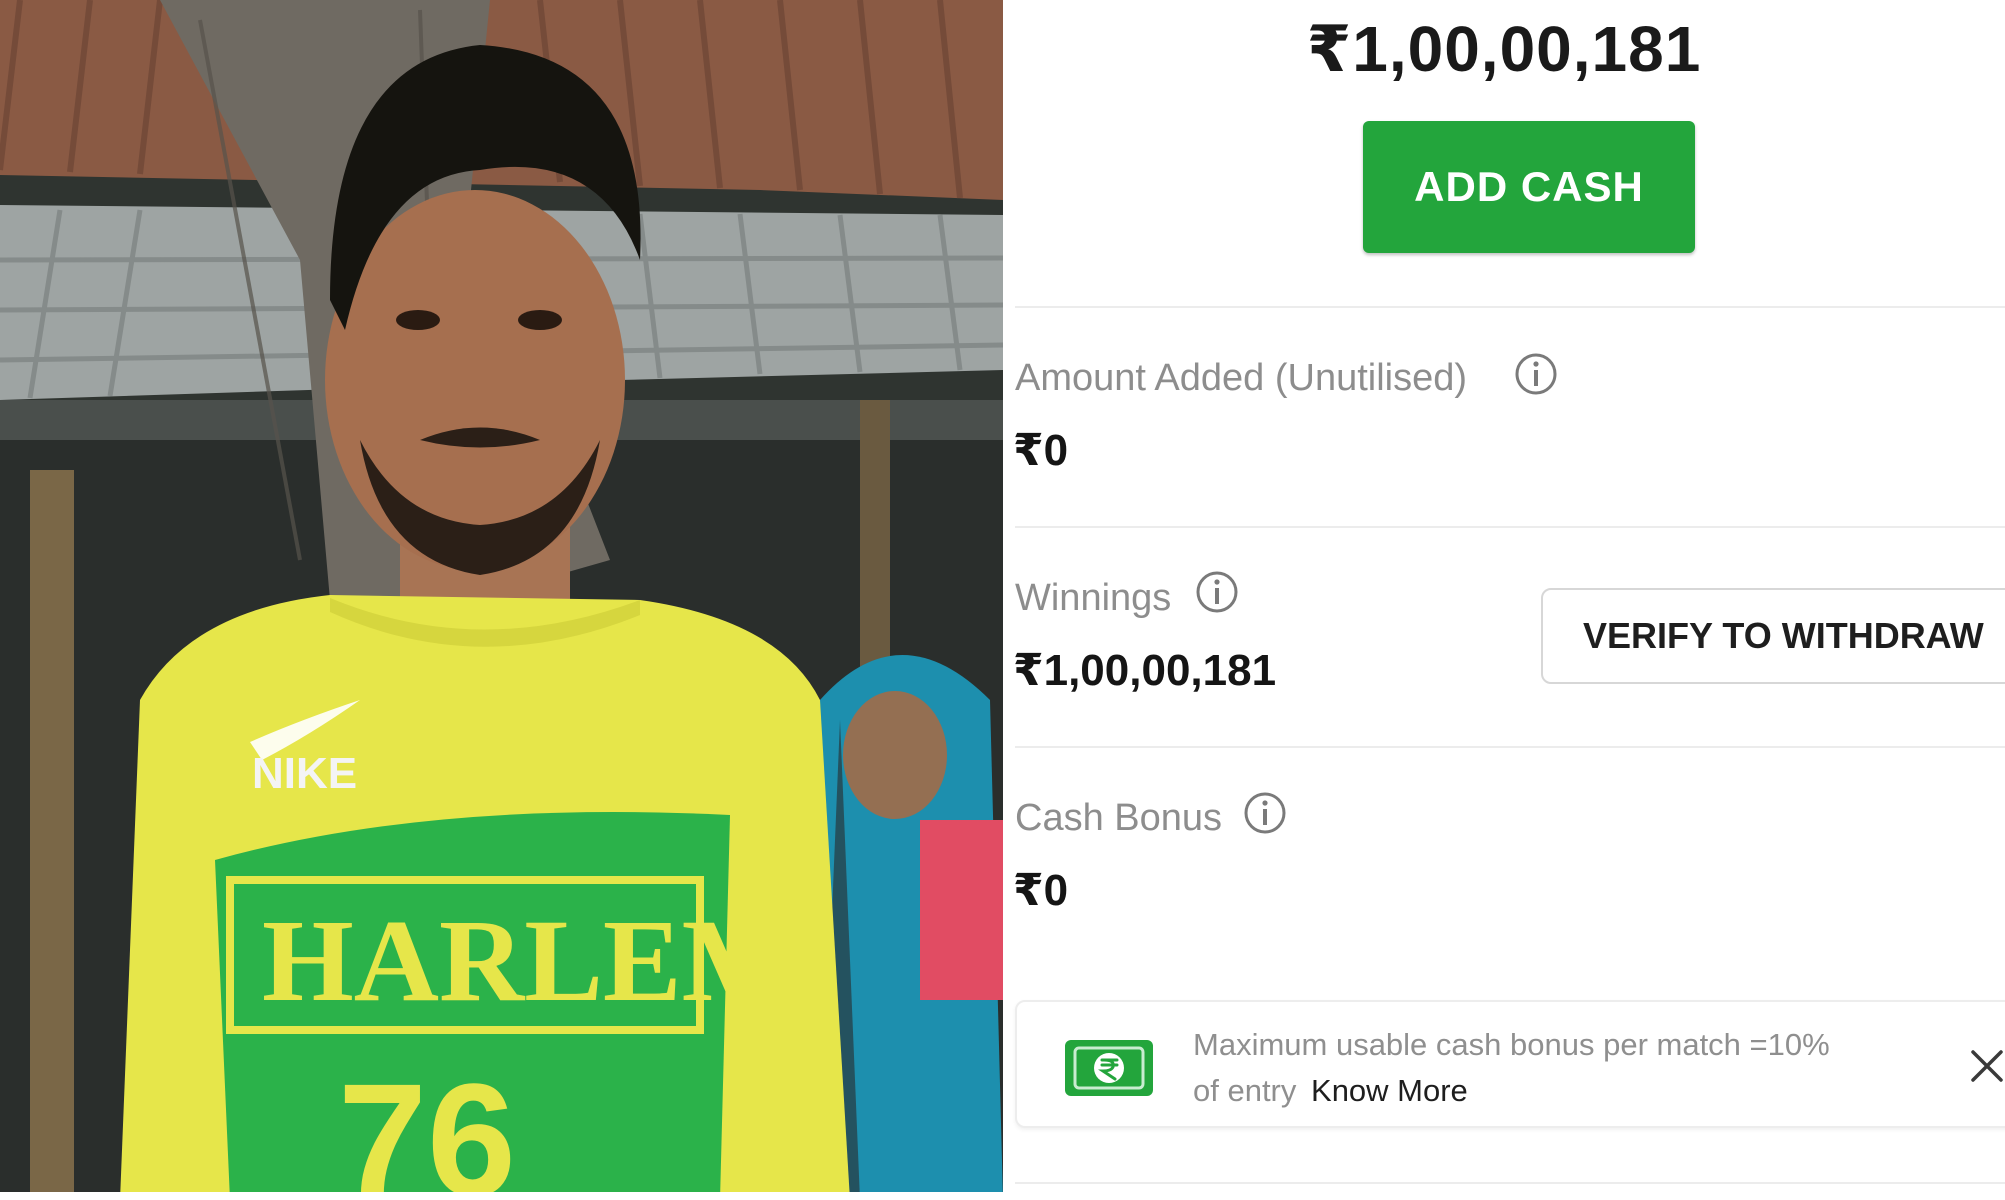 The height and width of the screenshot is (1200, 2005). Describe the element at coordinates (1041, 450) in the screenshot. I see `amount-added-value: ₹0` at that location.